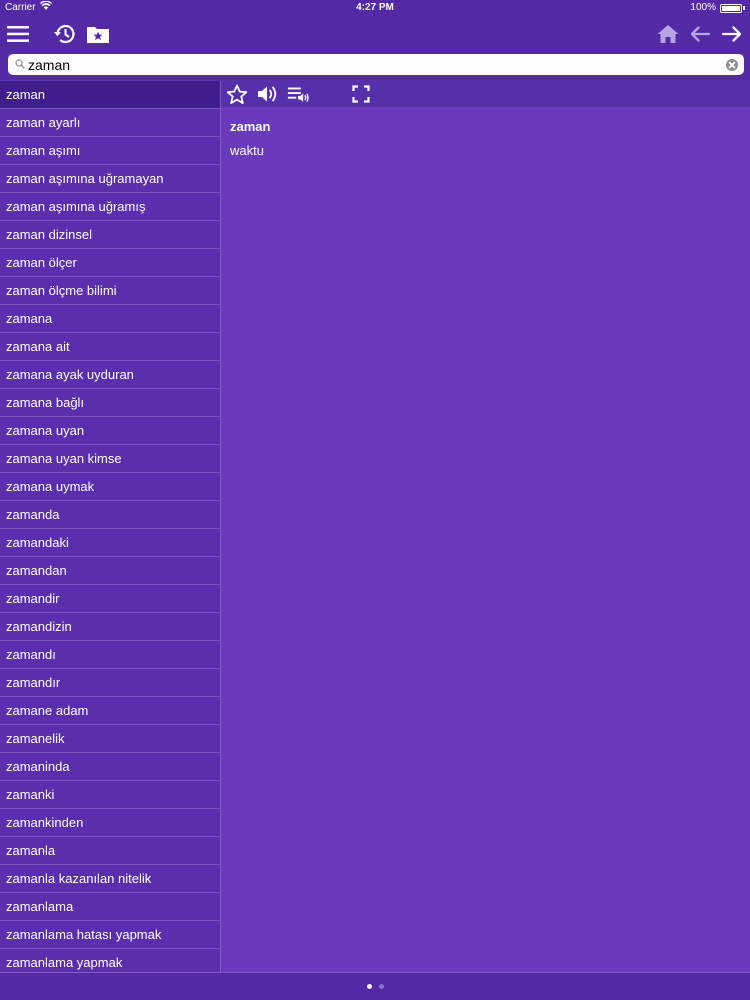 This screenshot has width=750, height=1000. I want to click on list-item: zamana, so click(110, 319).